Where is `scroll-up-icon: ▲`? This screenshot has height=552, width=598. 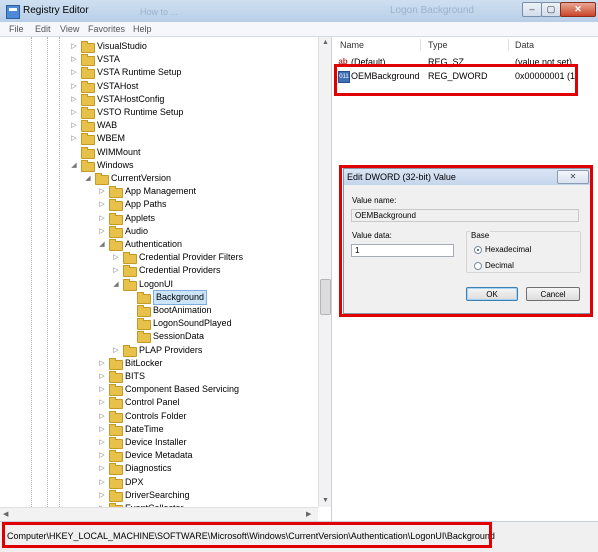
scroll-up-icon: ▲ is located at coordinates (325, 42).